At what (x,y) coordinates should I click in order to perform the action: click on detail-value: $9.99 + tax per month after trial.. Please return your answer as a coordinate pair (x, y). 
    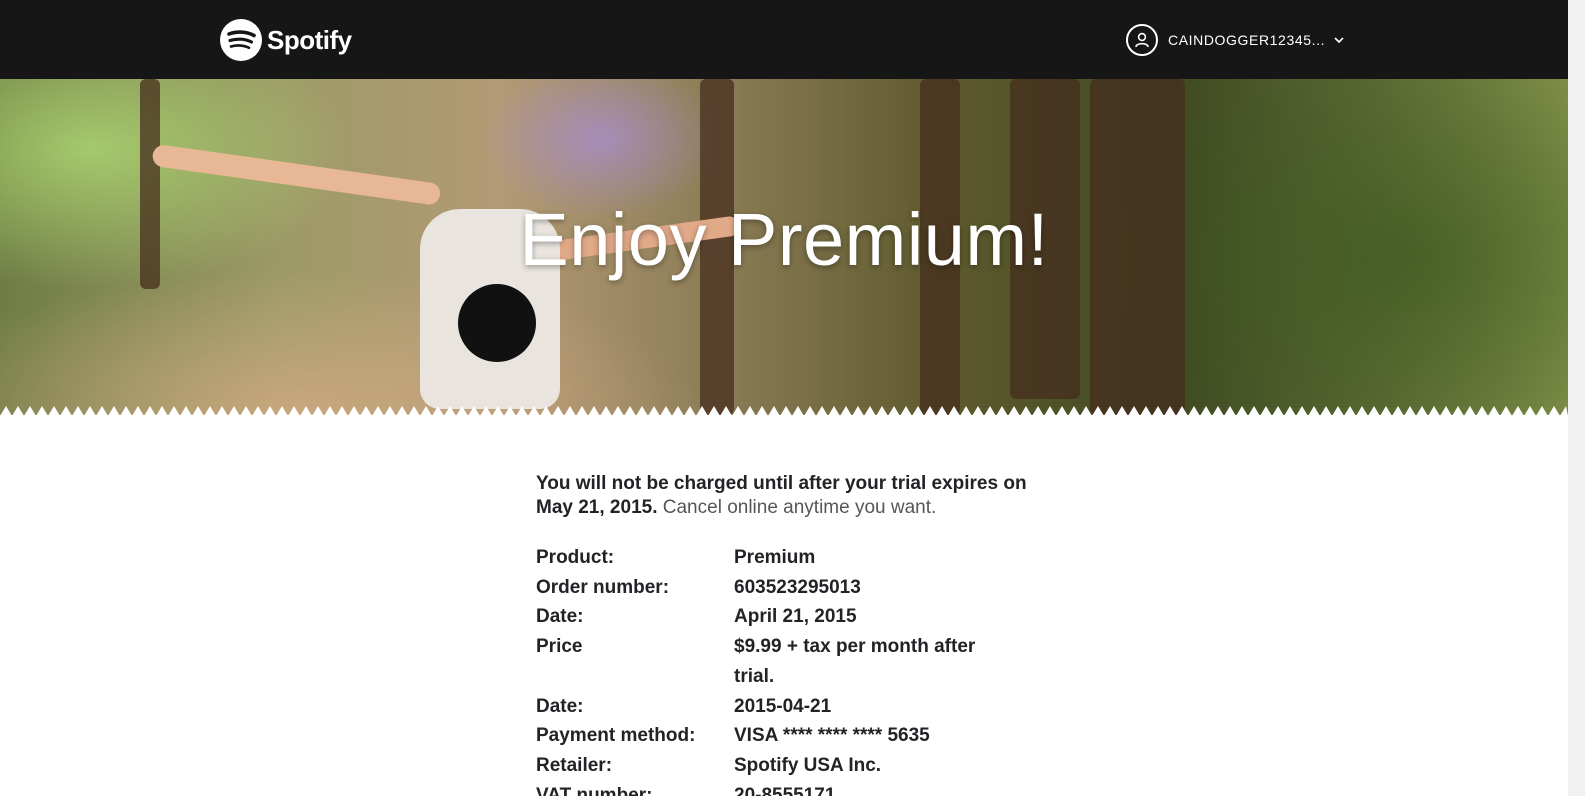
    Looking at the image, I should click on (855, 661).